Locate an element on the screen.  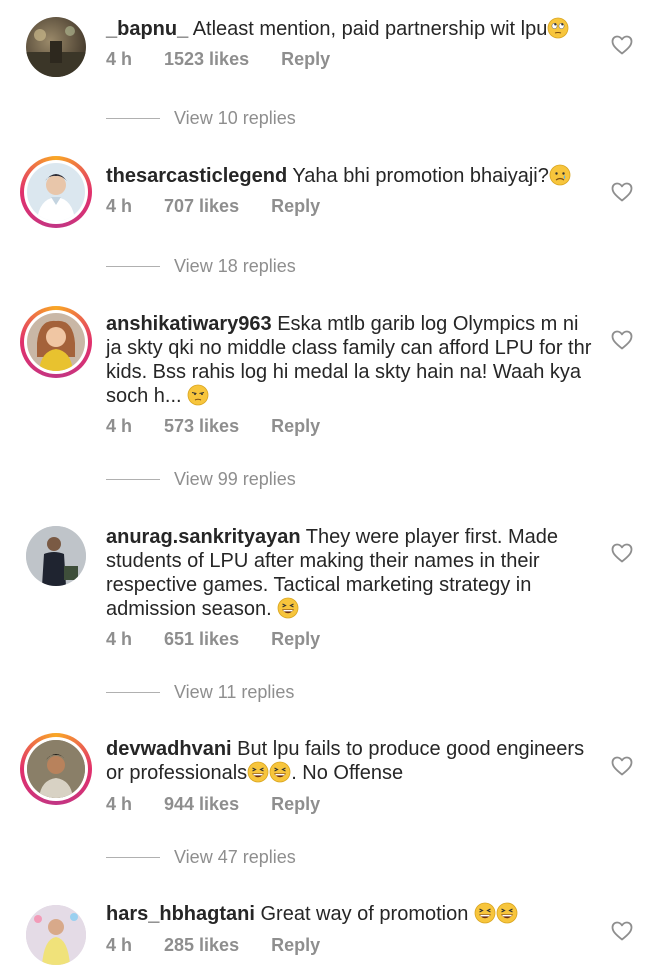
view-replies-label: View 47 replies is located at coordinates (235, 857).